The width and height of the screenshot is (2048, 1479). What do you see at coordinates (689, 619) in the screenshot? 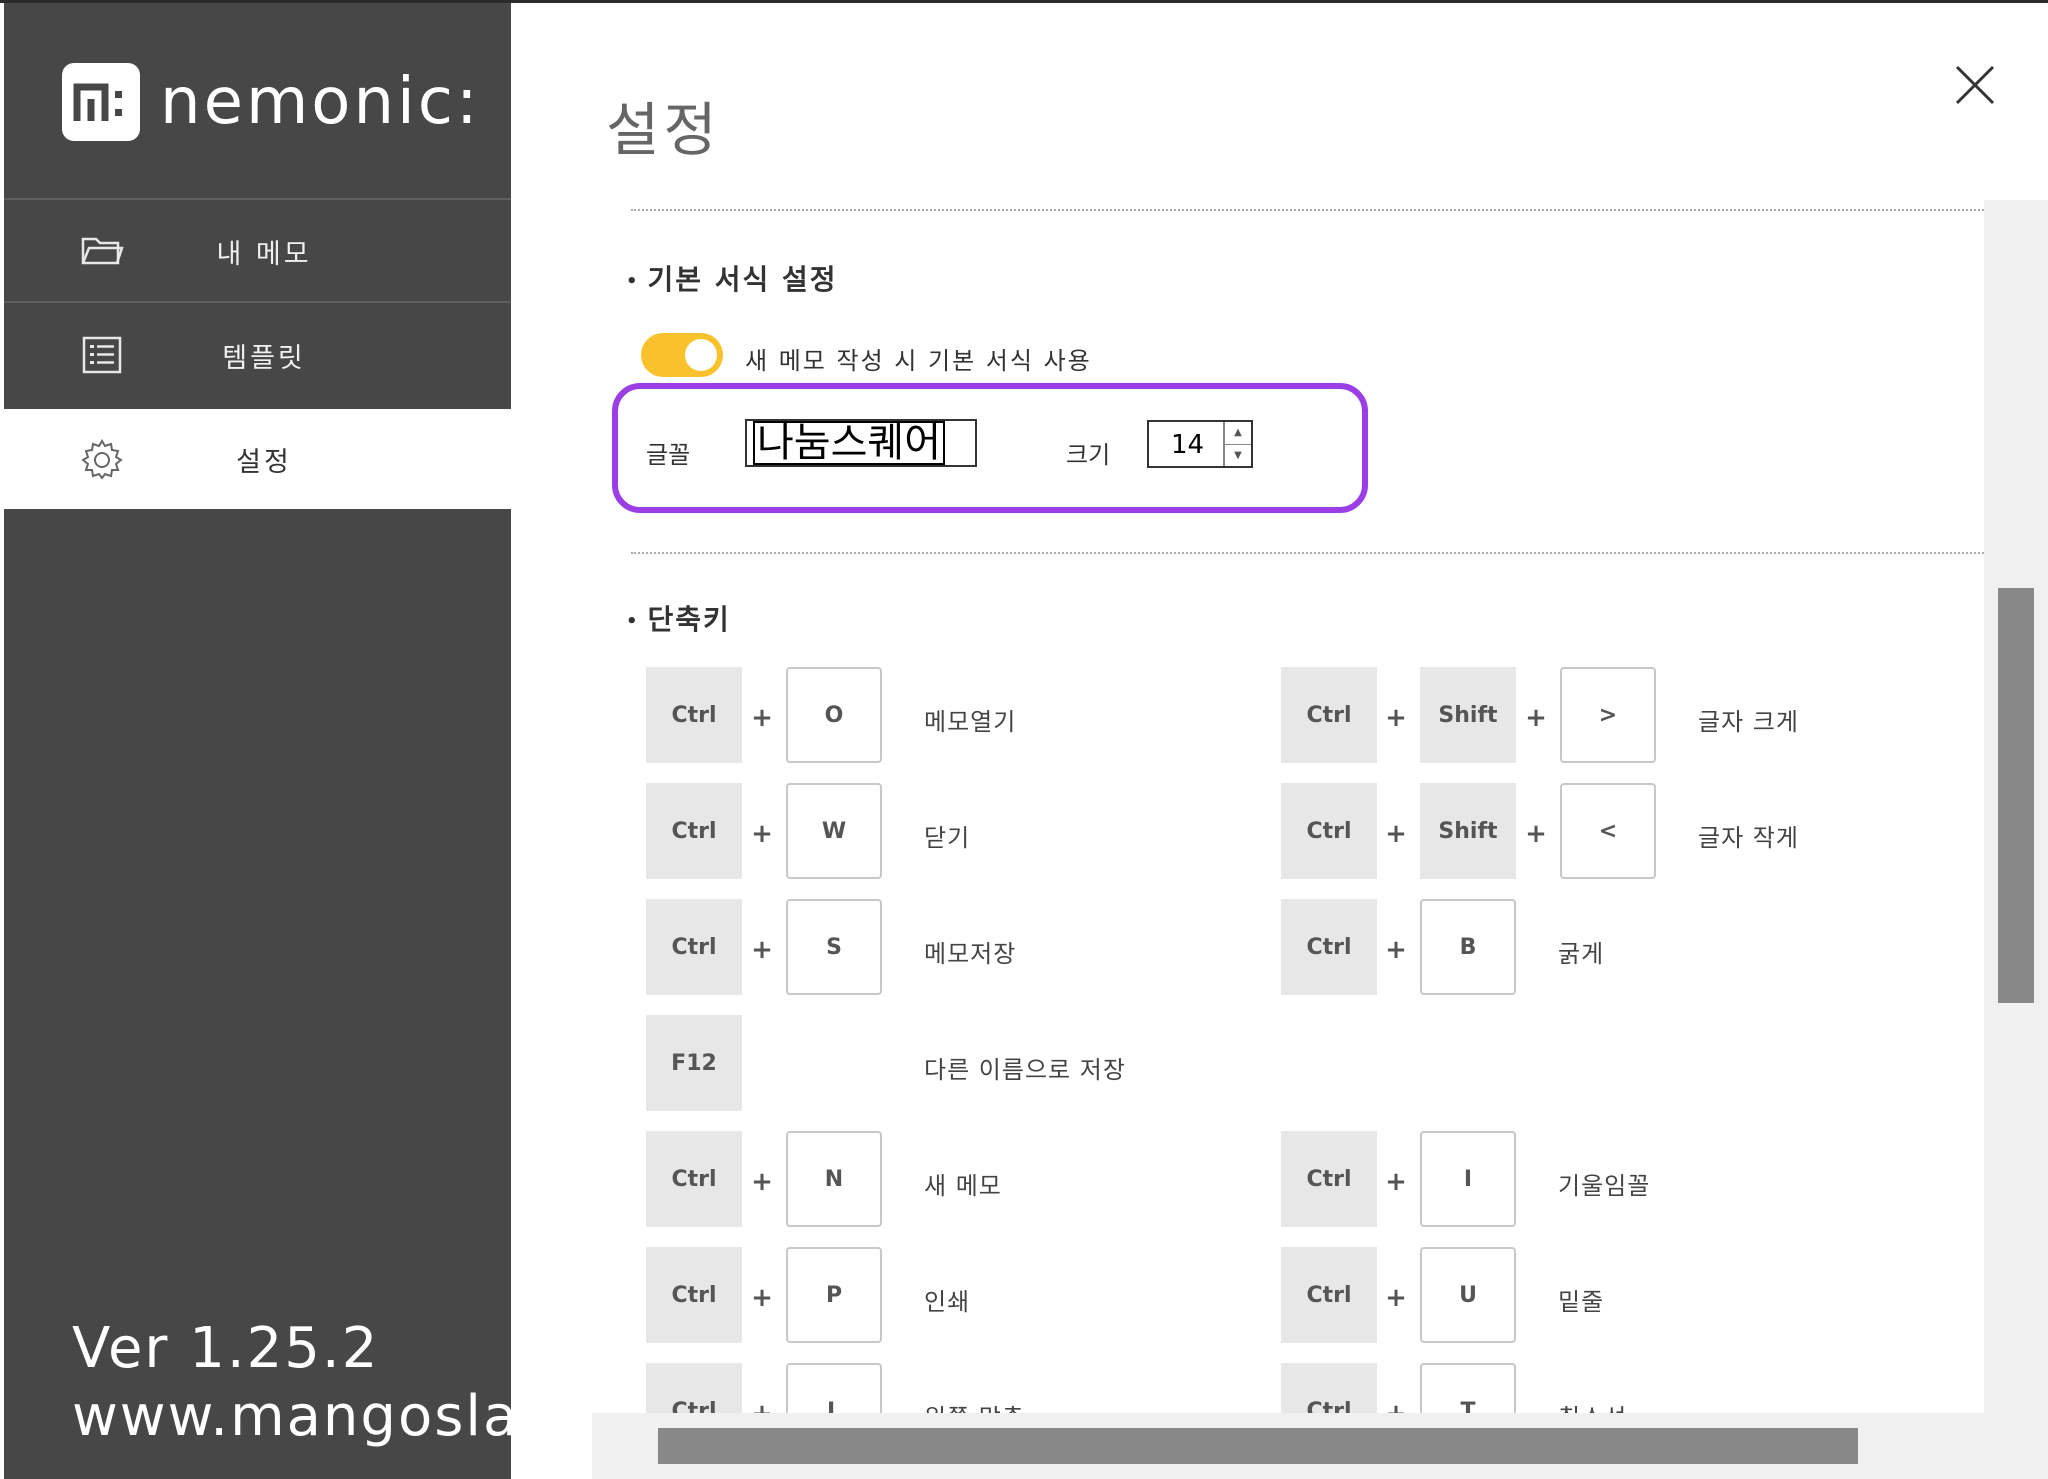
I see `section-title-text: 단축키` at bounding box center [689, 619].